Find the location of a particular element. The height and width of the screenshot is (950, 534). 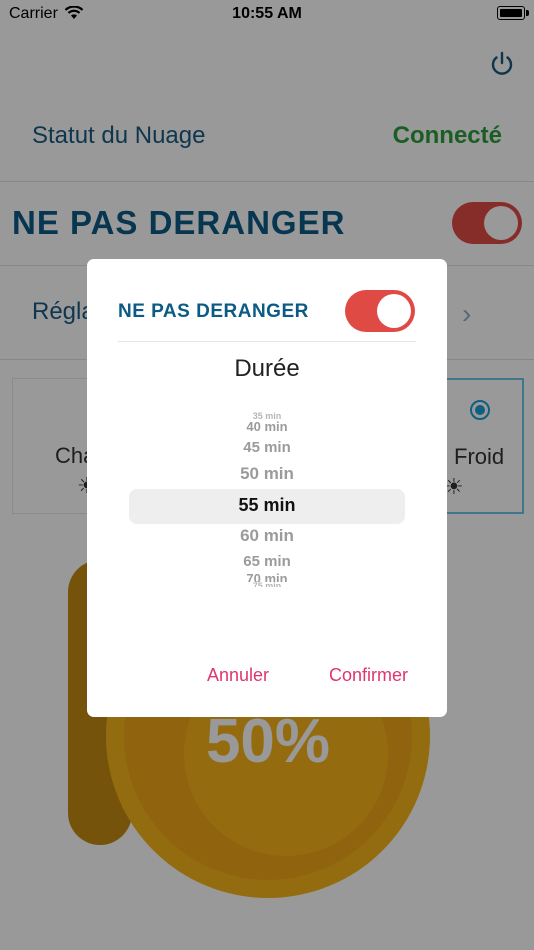

confirm-button: Confirmer is located at coordinates (368, 675).